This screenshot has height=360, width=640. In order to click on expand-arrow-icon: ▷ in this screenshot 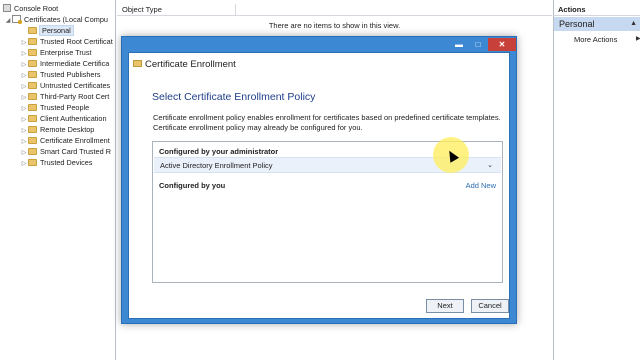, I will do `click(24, 164)`.